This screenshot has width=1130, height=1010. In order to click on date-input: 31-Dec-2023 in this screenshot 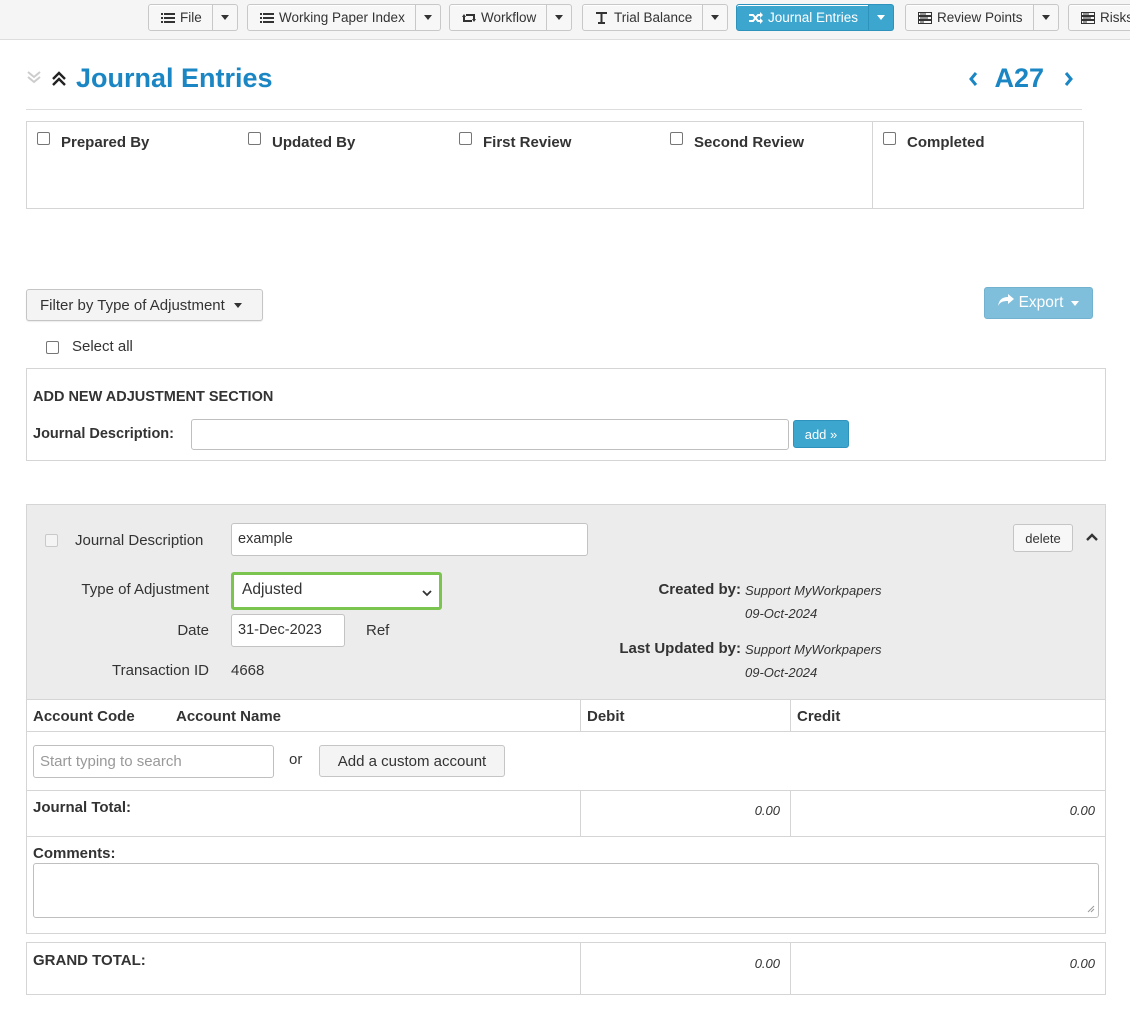, I will do `click(288, 630)`.